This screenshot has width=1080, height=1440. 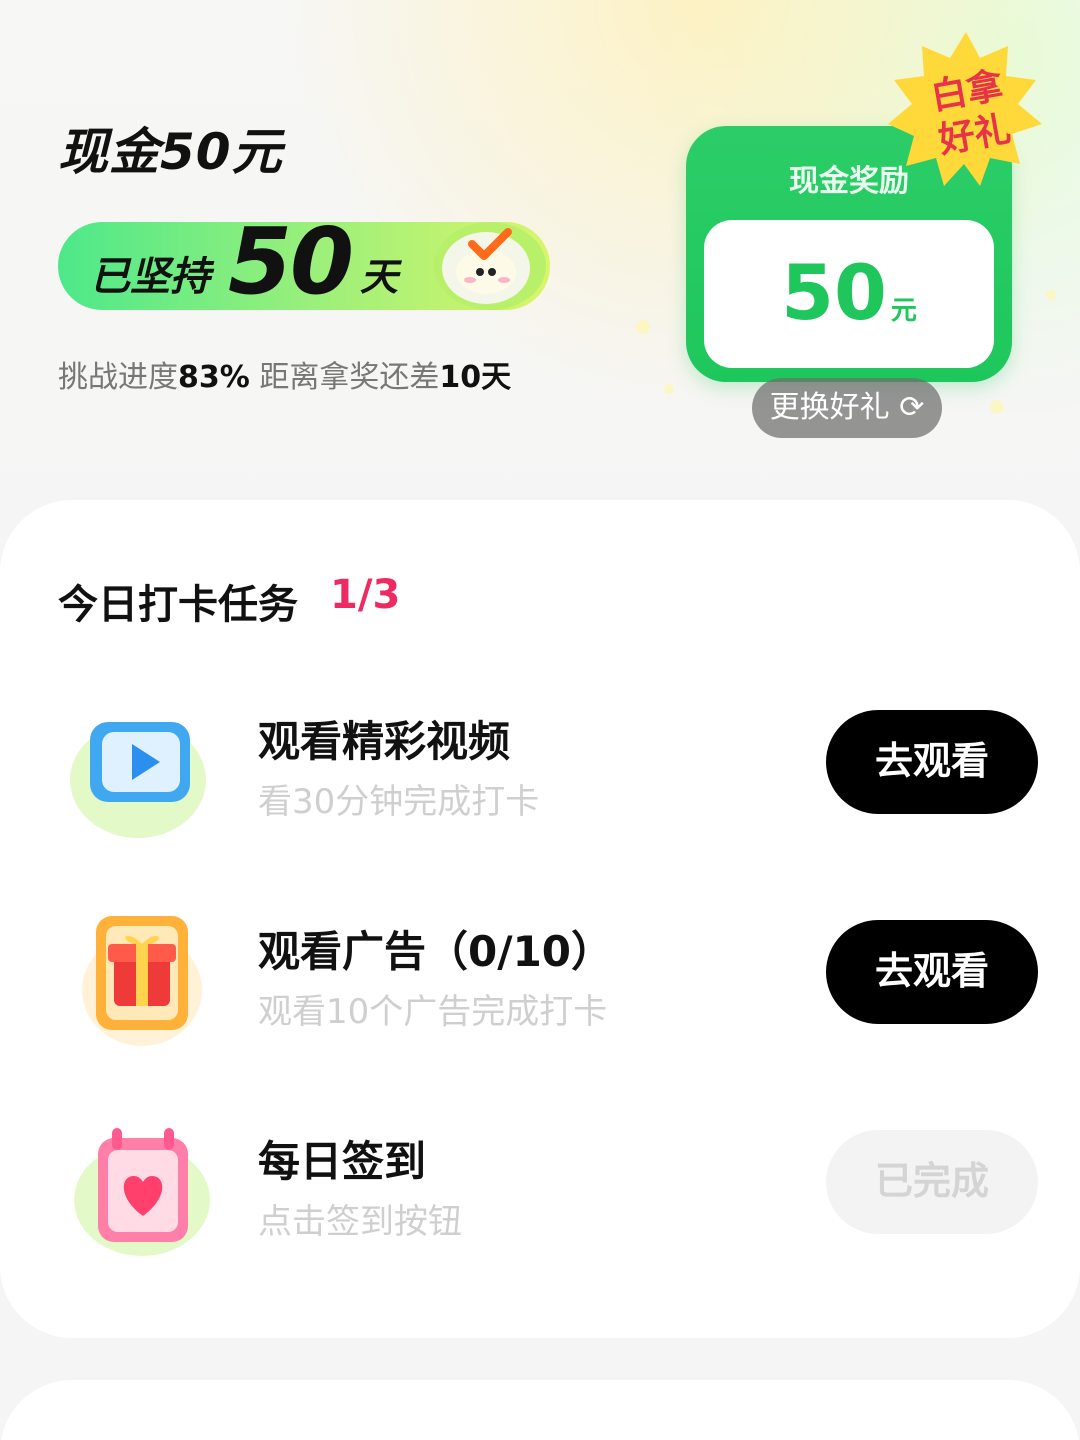 What do you see at coordinates (365, 595) in the screenshot?
I see `task-count: 1/3` at bounding box center [365, 595].